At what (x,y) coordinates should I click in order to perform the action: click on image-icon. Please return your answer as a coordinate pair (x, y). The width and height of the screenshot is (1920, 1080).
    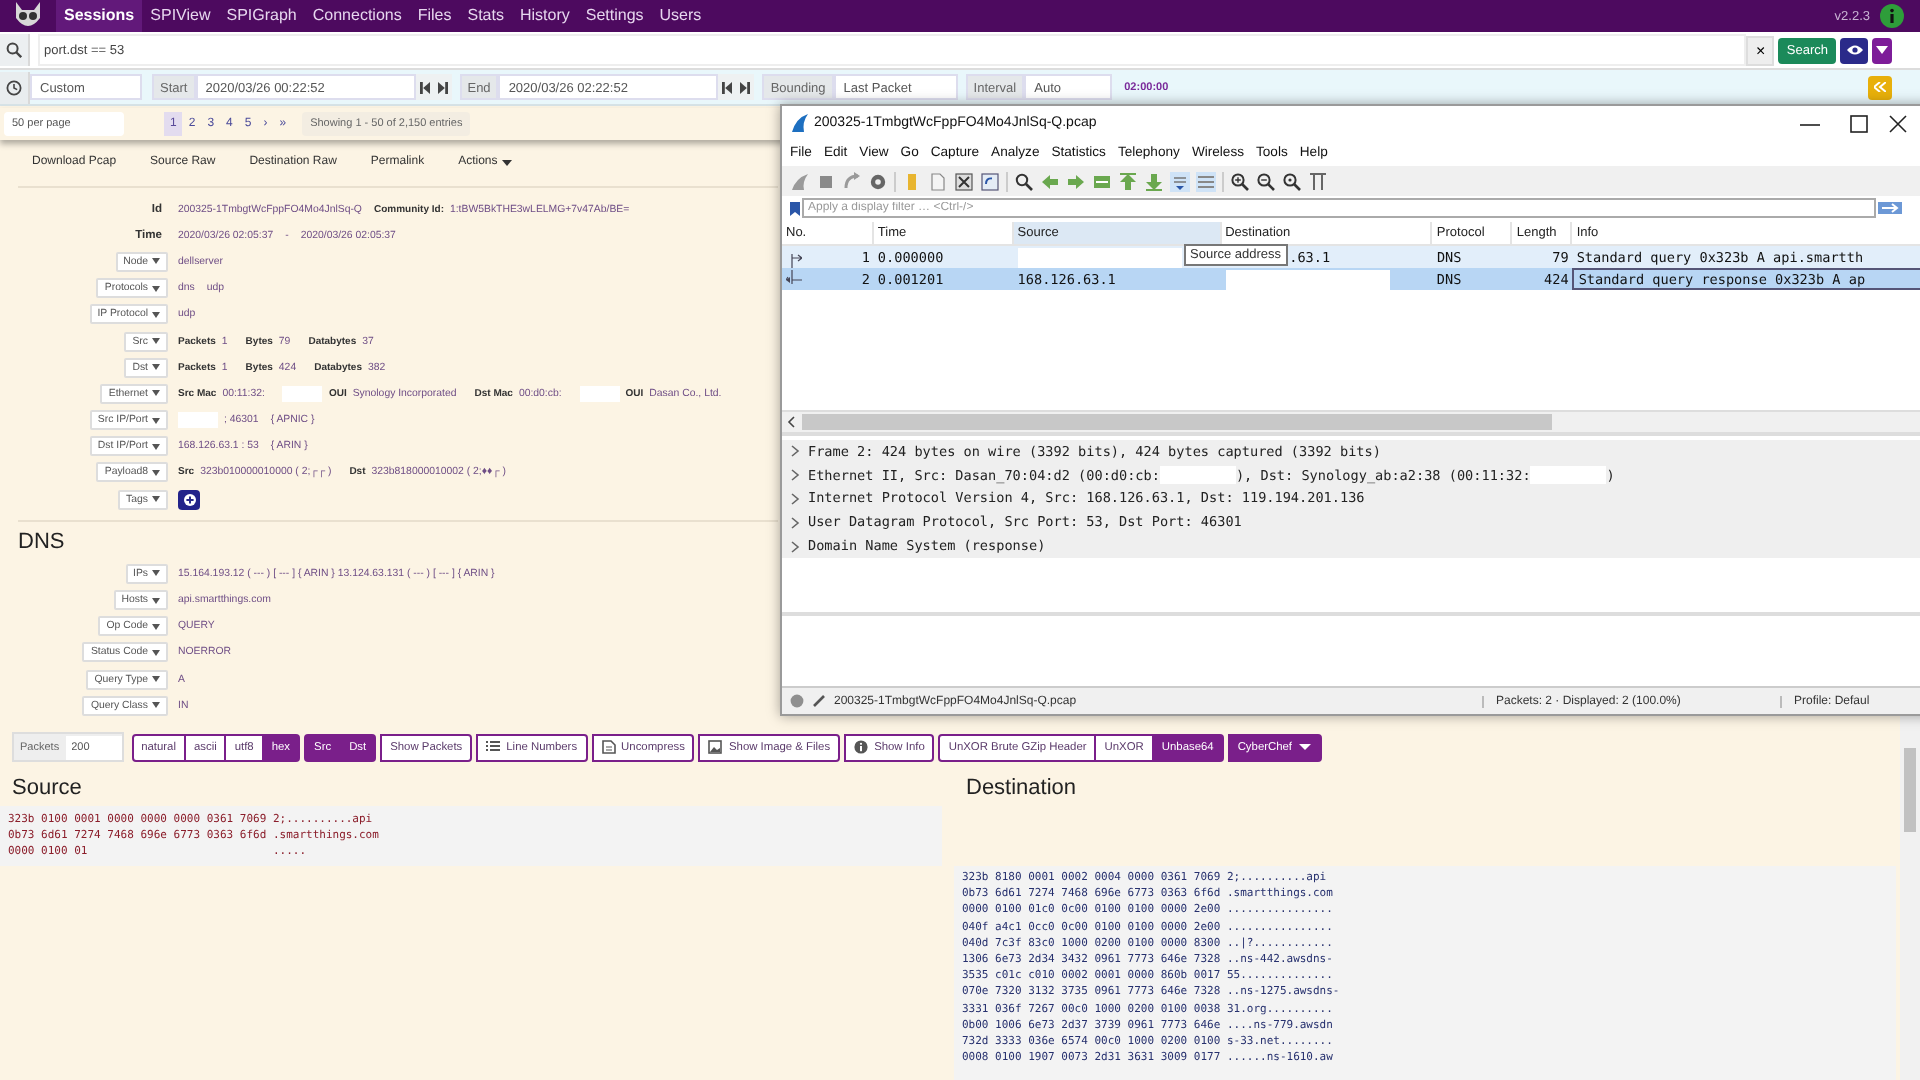
    Looking at the image, I should click on (715, 747).